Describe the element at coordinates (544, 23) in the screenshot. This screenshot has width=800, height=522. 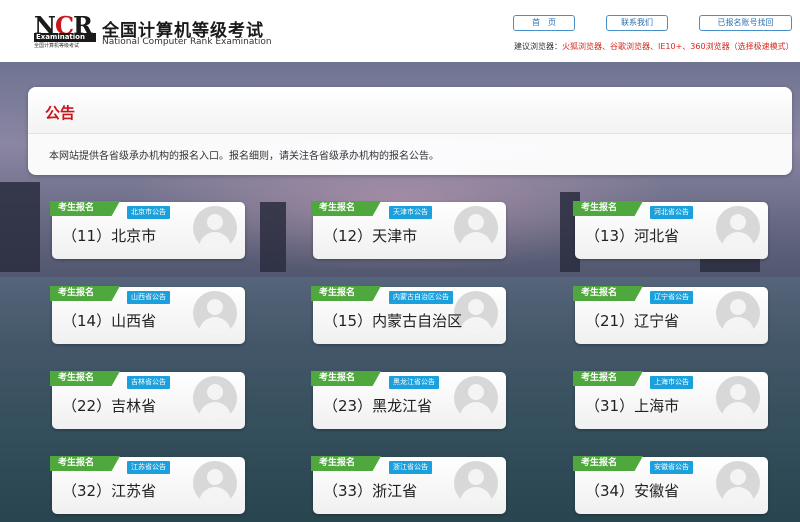
I see `home-button: 首 页` at that location.